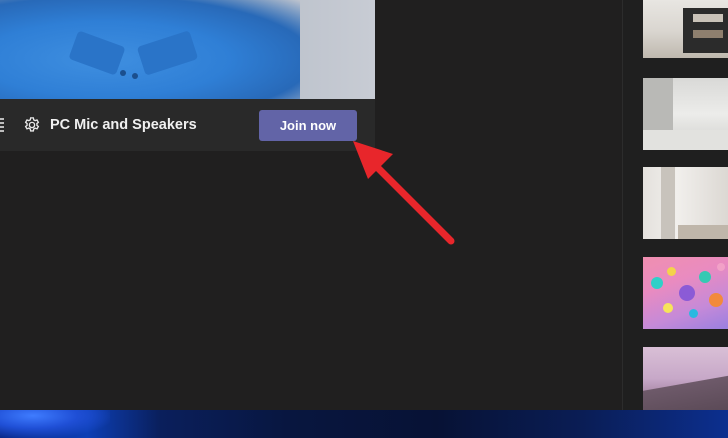 The width and height of the screenshot is (728, 438). What do you see at coordinates (364, 424) in the screenshot?
I see `windows-taskbar` at bounding box center [364, 424].